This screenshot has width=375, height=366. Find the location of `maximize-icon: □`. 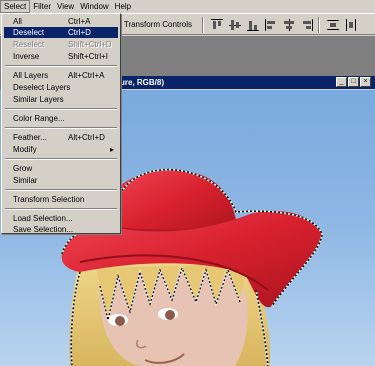

maximize-icon: □ is located at coordinates (353, 82).